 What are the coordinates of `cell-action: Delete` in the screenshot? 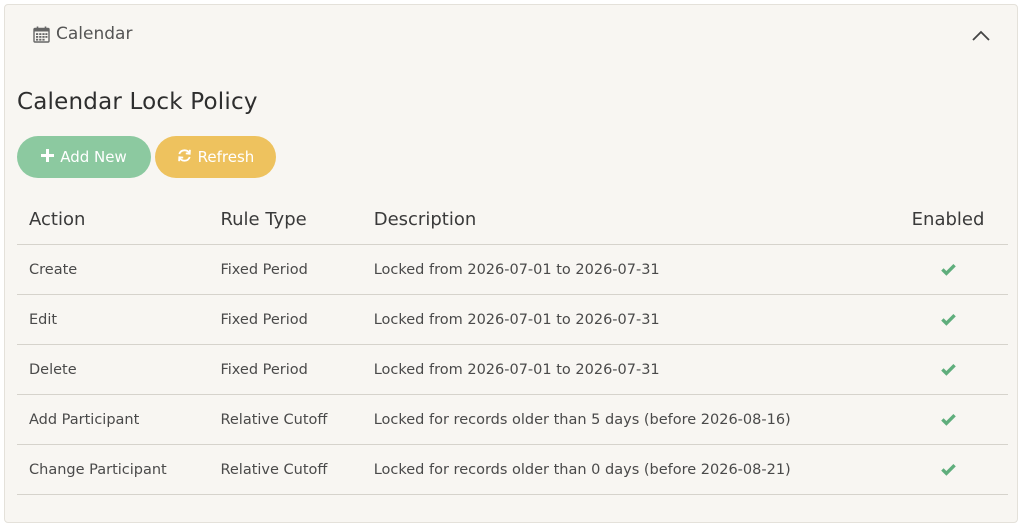 It's located at (113, 369).